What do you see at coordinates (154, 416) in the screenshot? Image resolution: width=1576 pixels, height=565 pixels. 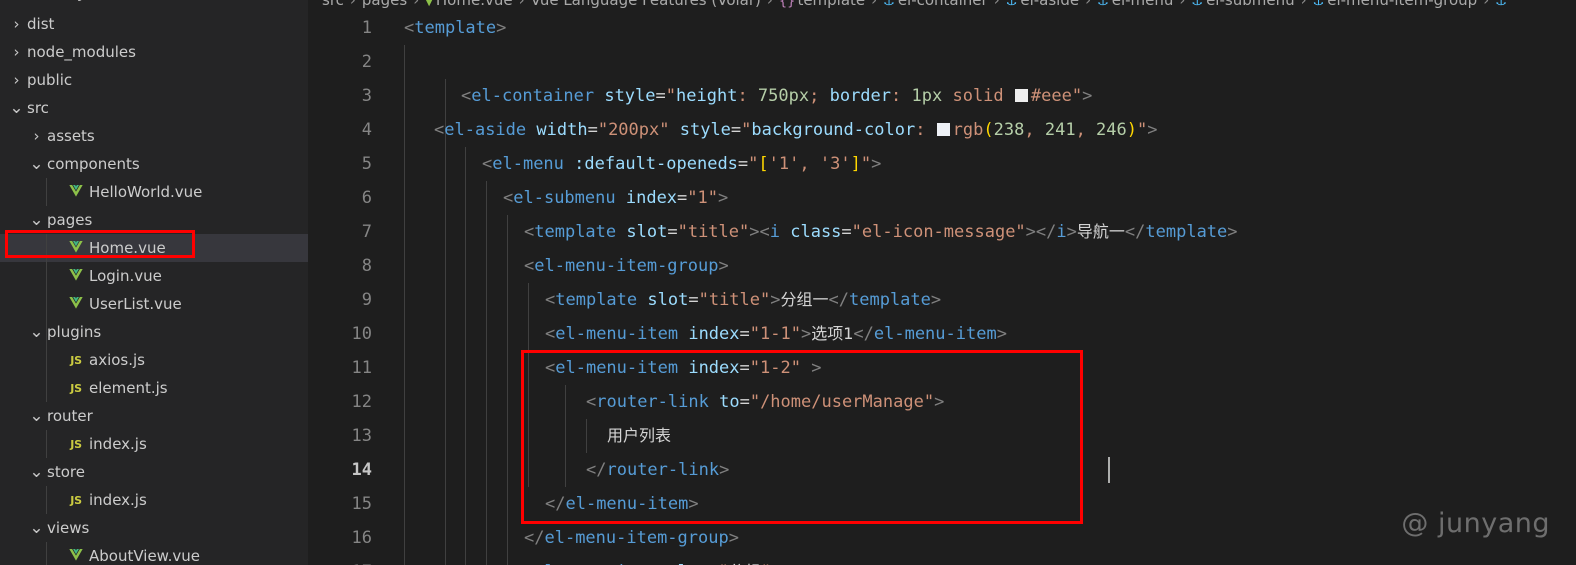 I see `tree-item-router: ⌄ router` at bounding box center [154, 416].